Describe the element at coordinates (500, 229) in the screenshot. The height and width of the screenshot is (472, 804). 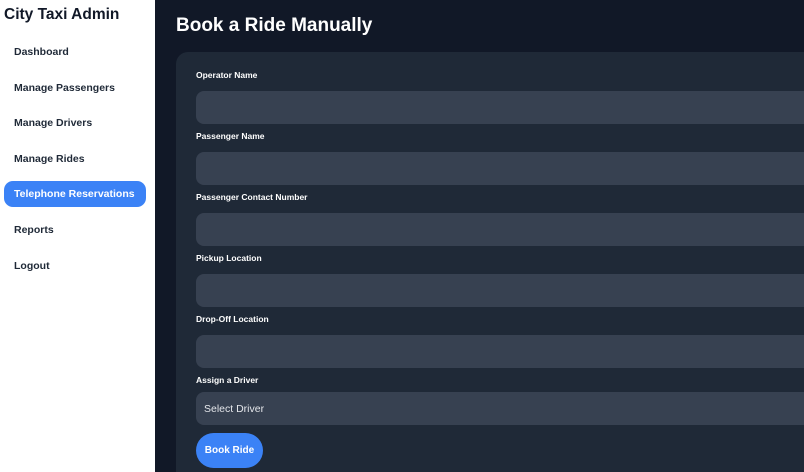
I see `passenger-contact-input` at that location.